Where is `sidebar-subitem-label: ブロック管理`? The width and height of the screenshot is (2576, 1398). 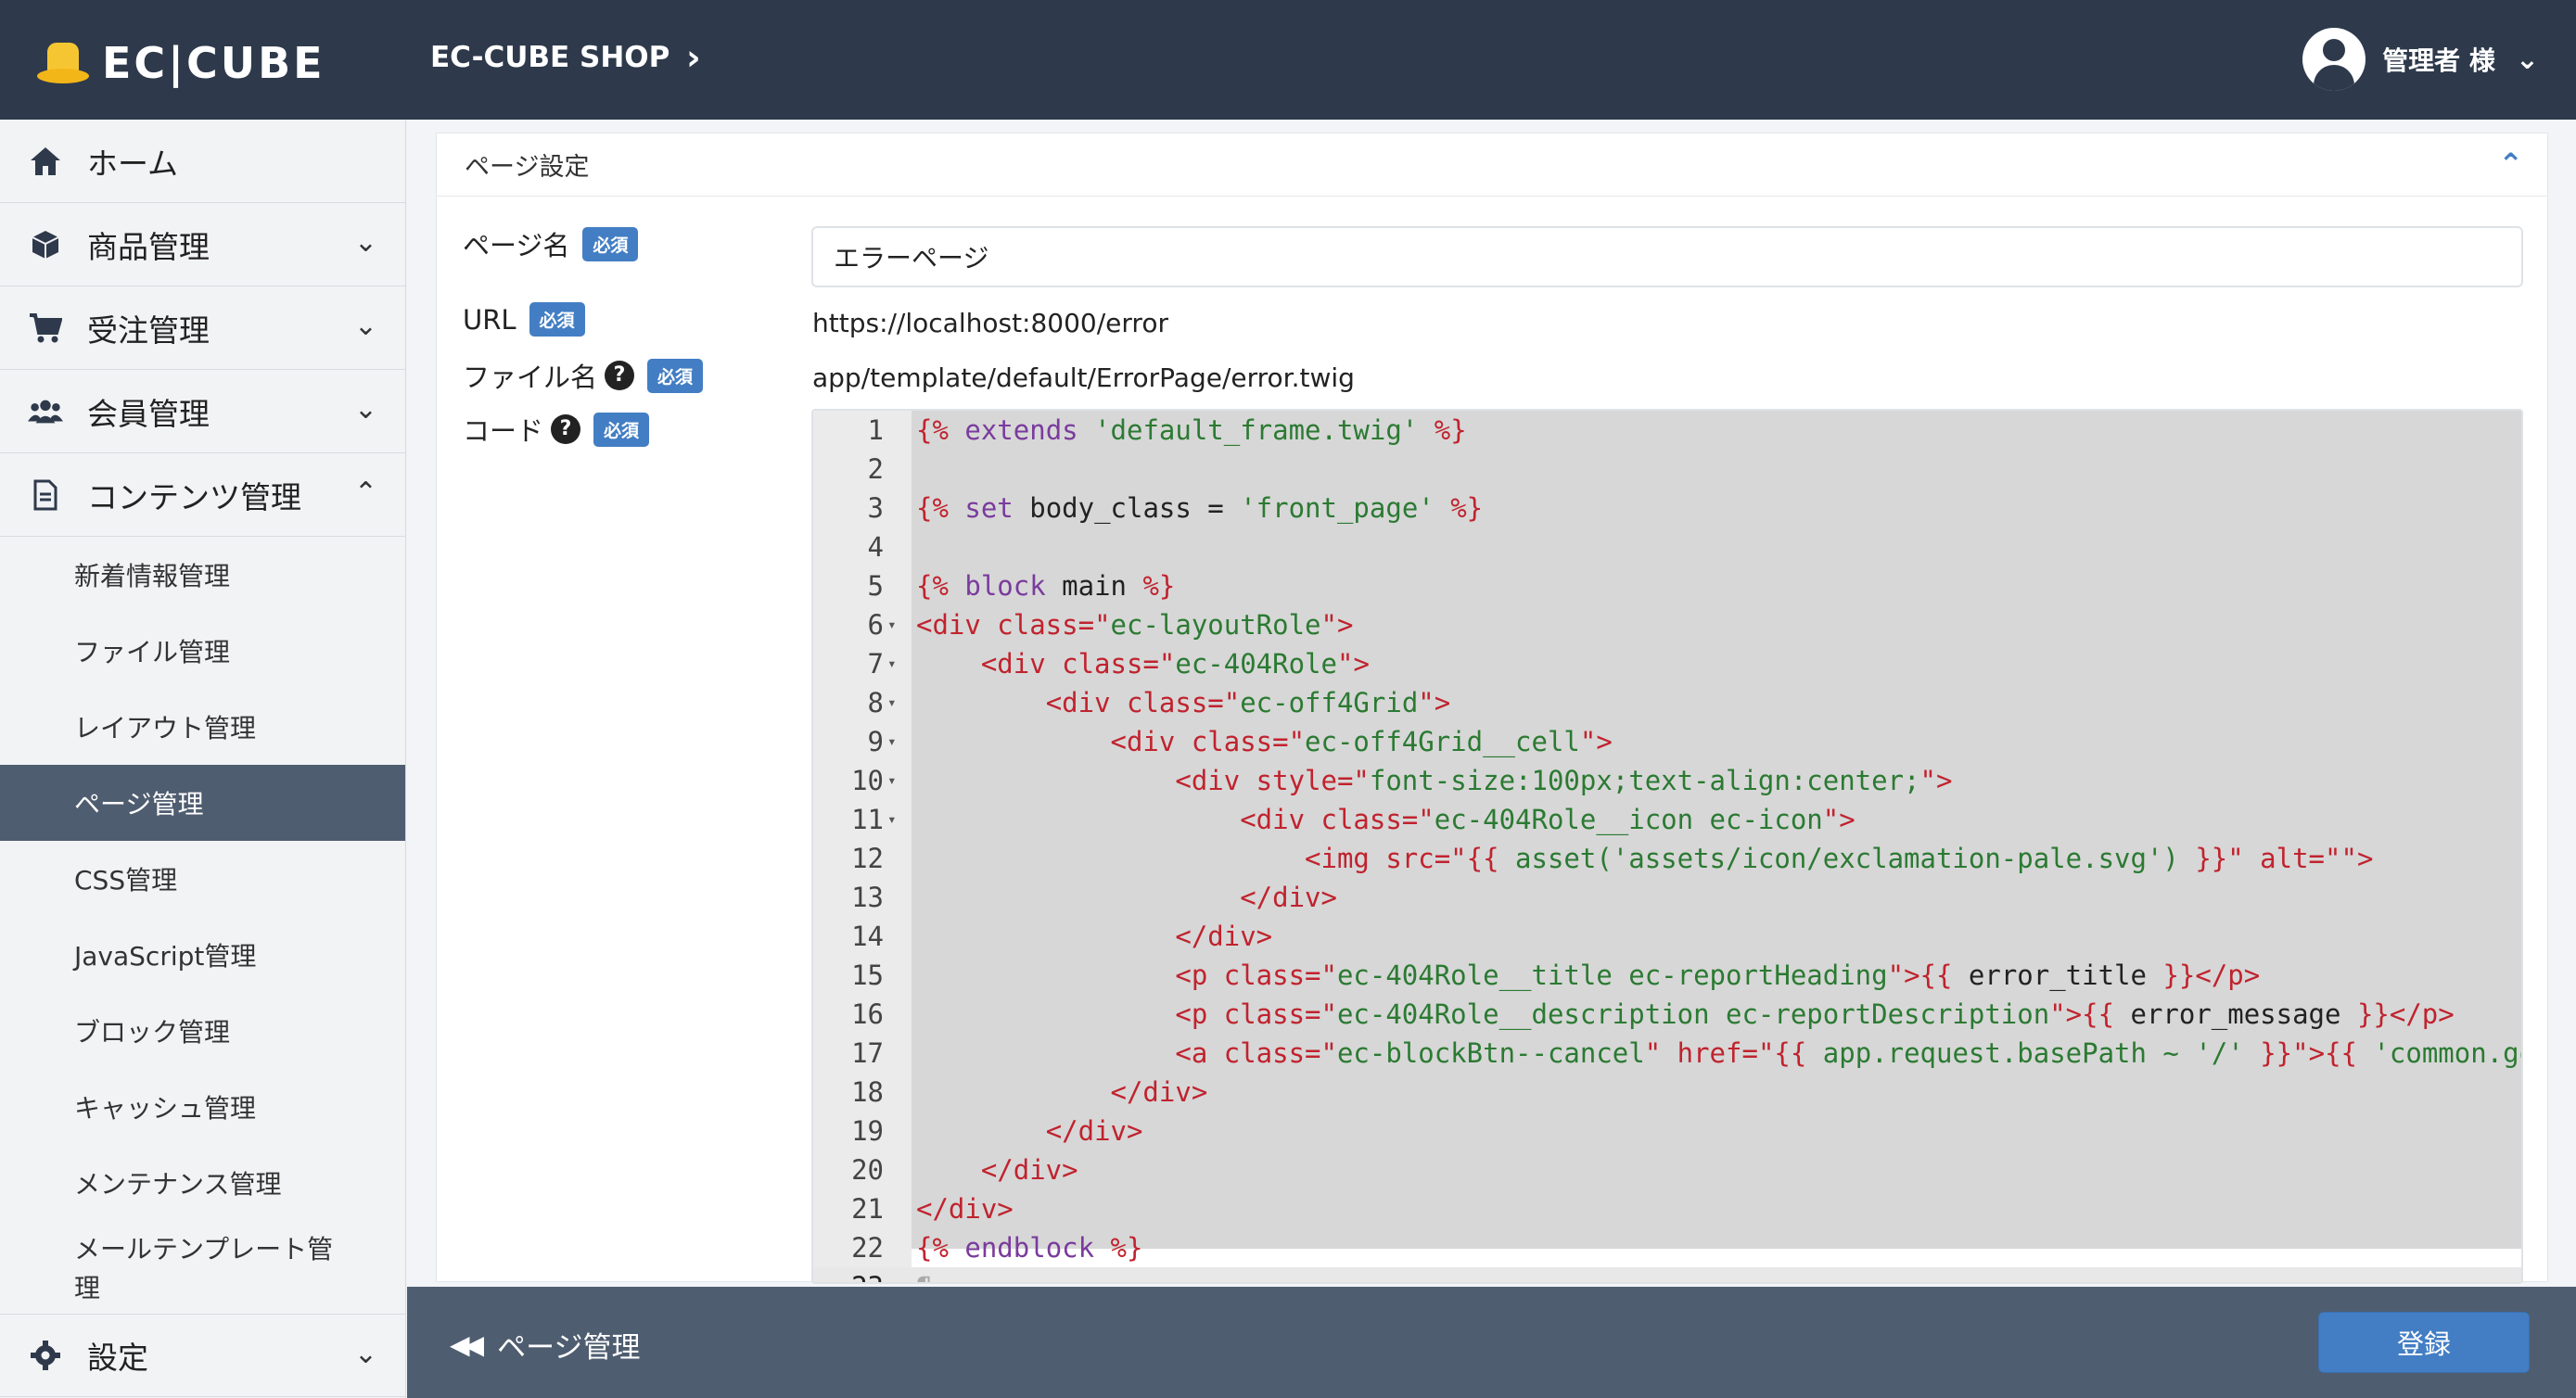
sidebar-subitem-label: ブロック管理 is located at coordinates (152, 1032).